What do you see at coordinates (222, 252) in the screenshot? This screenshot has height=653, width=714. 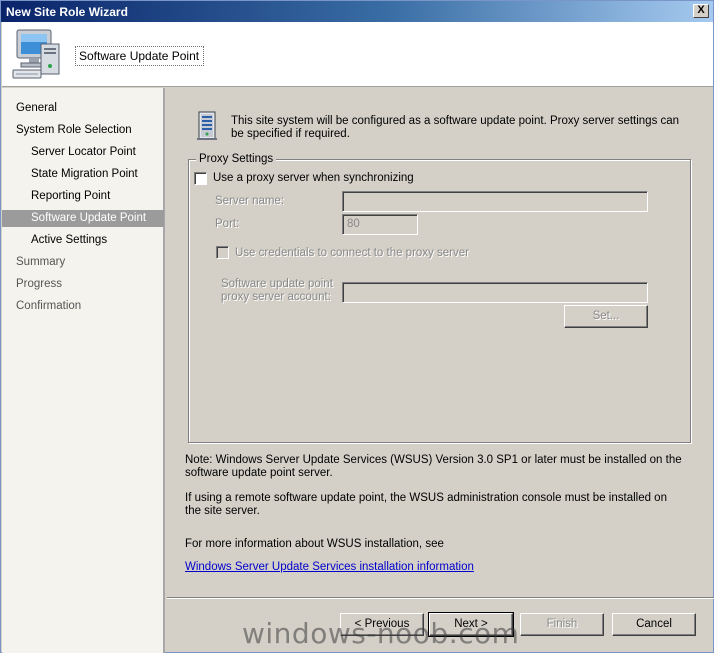 I see `use-credentials-checkbox` at bounding box center [222, 252].